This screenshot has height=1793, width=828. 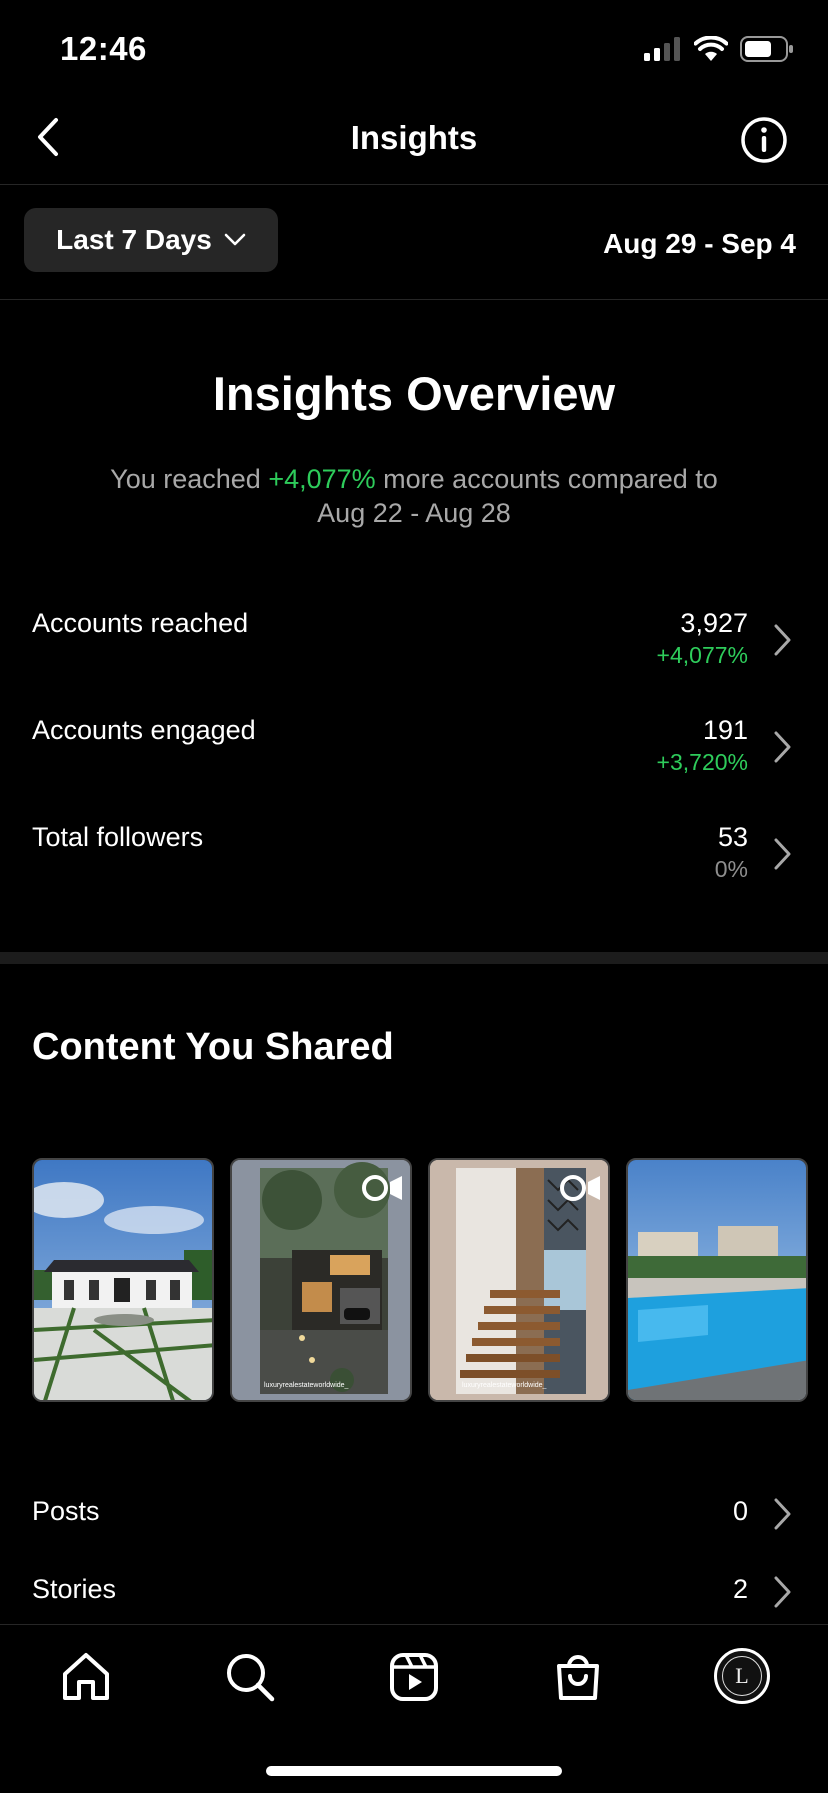 What do you see at coordinates (134, 239) in the screenshot?
I see `date-range-dropdown-label: Last 7 Days` at bounding box center [134, 239].